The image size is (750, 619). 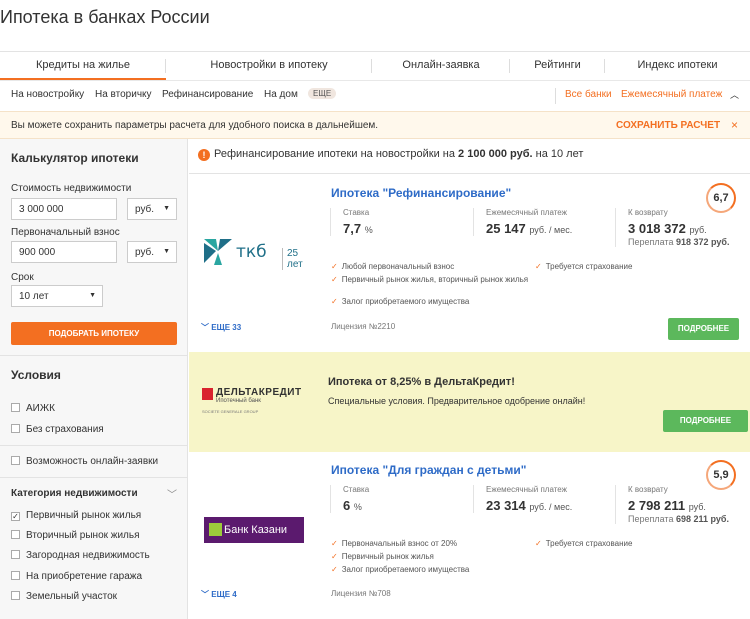 I want to click on category-country: Загородная недвижимость, so click(x=80, y=555).